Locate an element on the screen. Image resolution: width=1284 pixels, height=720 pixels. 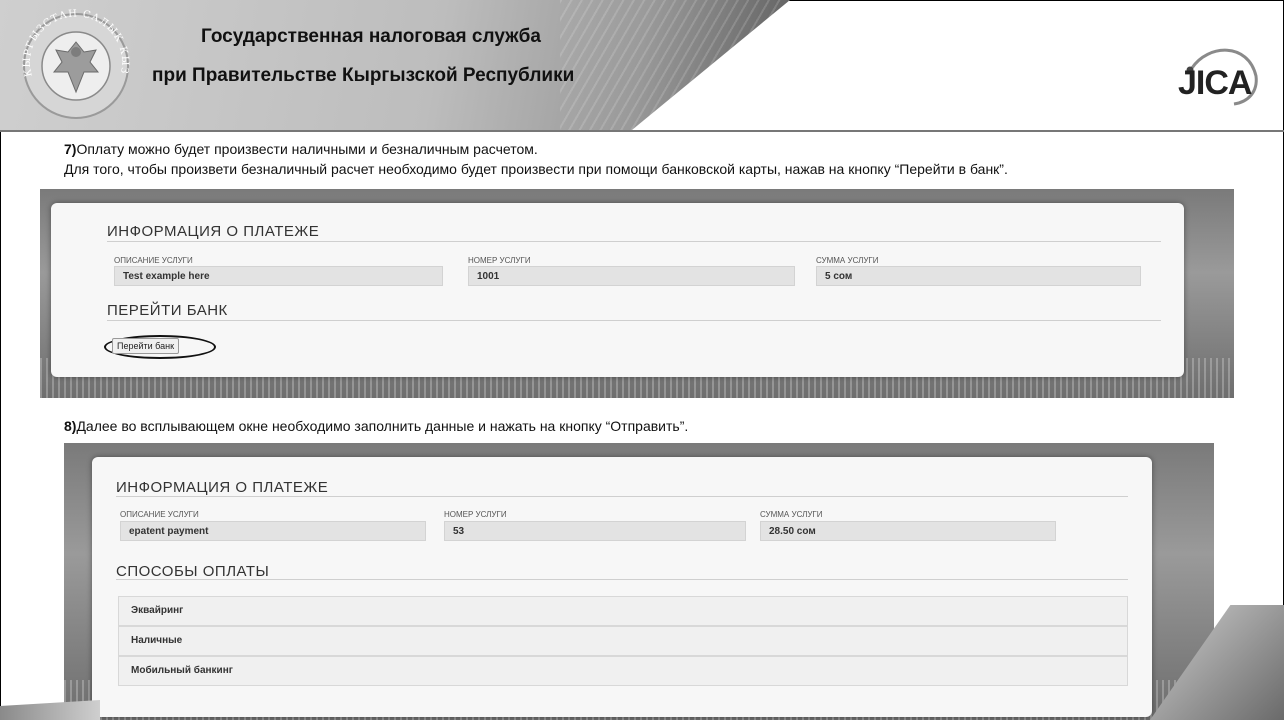
org-name-line2: при Правительстве Кыргызской Республики is located at coordinates (363, 75).